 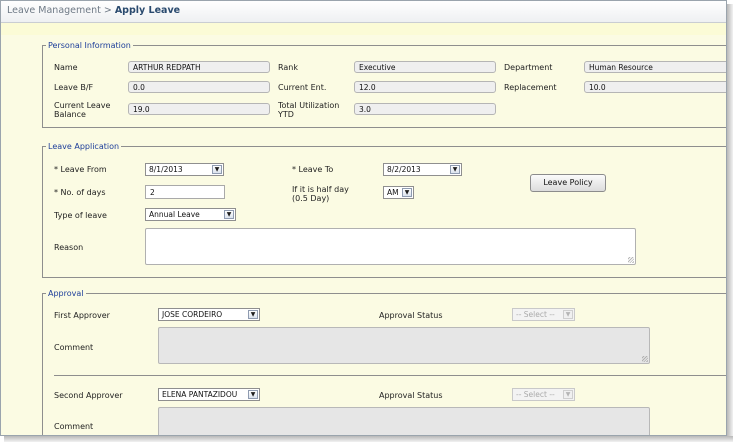 What do you see at coordinates (535, 314) in the screenshot?
I see `first-approval-status-value: -- Select --` at bounding box center [535, 314].